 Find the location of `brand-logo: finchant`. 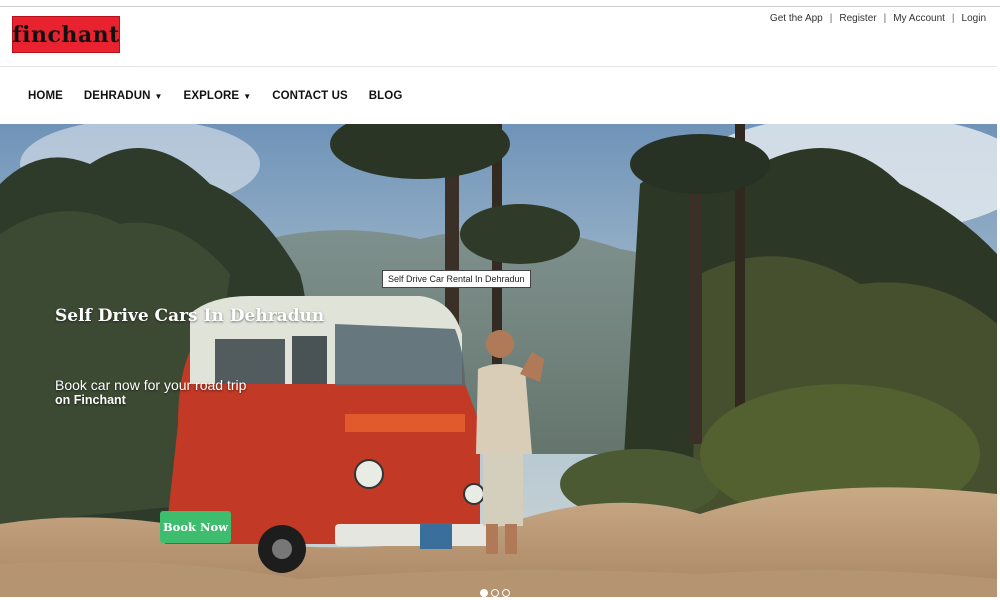

brand-logo: finchant is located at coordinates (66, 34).